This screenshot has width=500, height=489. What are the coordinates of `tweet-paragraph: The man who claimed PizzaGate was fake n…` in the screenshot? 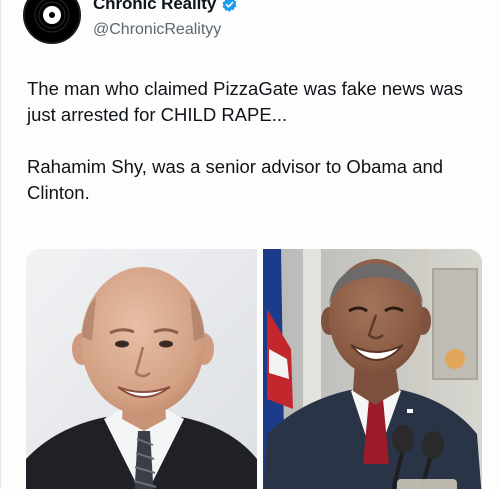 It's located at (245, 101).